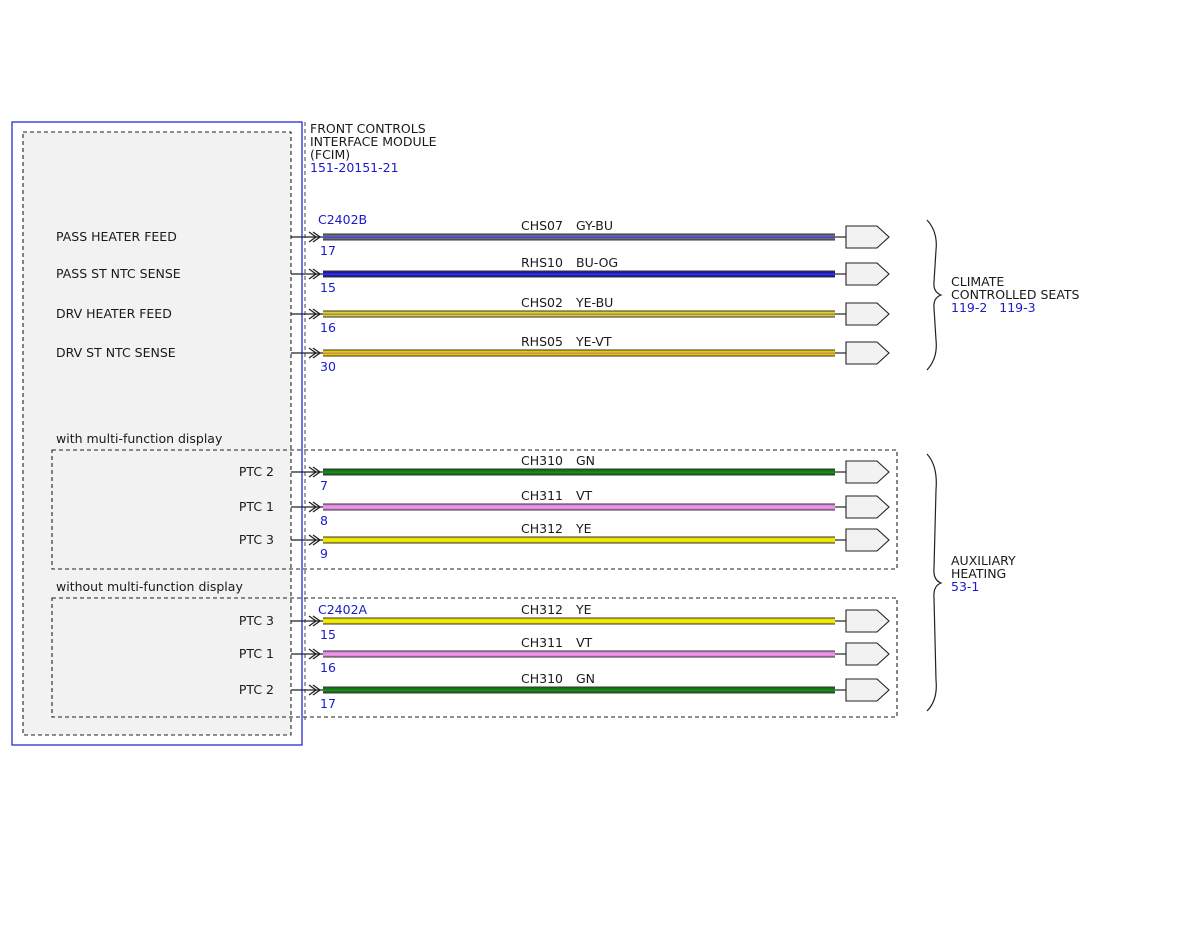  What do you see at coordinates (139, 438) in the screenshot?
I see `section-with-mfd: with multi-function display` at bounding box center [139, 438].